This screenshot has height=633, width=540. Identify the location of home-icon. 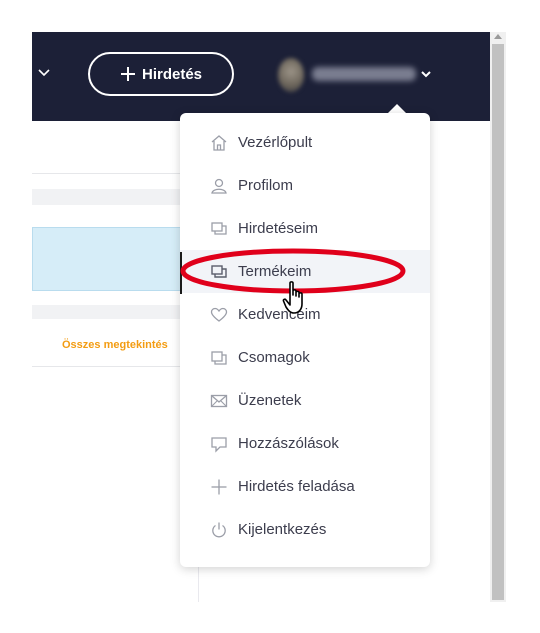
(219, 143).